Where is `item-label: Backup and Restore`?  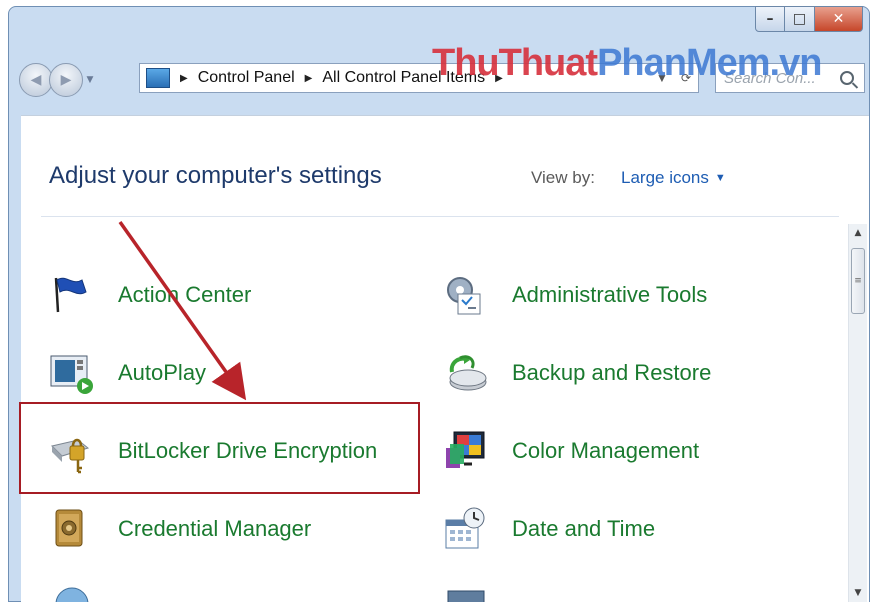 item-label: Backup and Restore is located at coordinates (612, 372).